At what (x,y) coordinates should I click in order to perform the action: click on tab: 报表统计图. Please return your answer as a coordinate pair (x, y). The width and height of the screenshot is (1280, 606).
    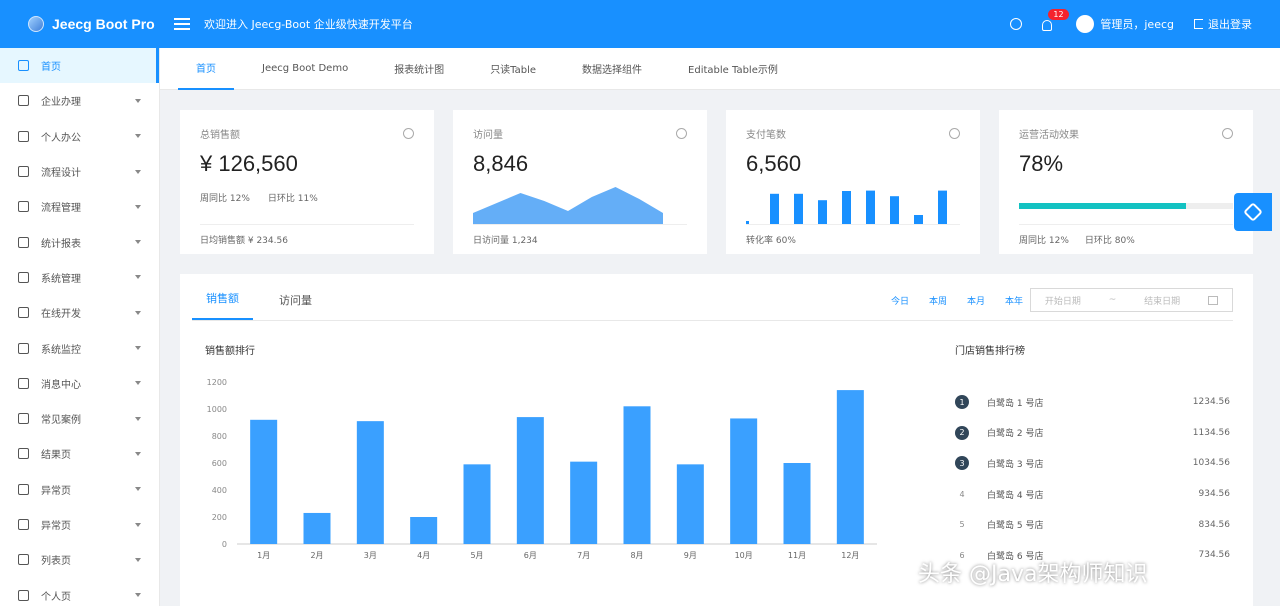
    Looking at the image, I should click on (419, 69).